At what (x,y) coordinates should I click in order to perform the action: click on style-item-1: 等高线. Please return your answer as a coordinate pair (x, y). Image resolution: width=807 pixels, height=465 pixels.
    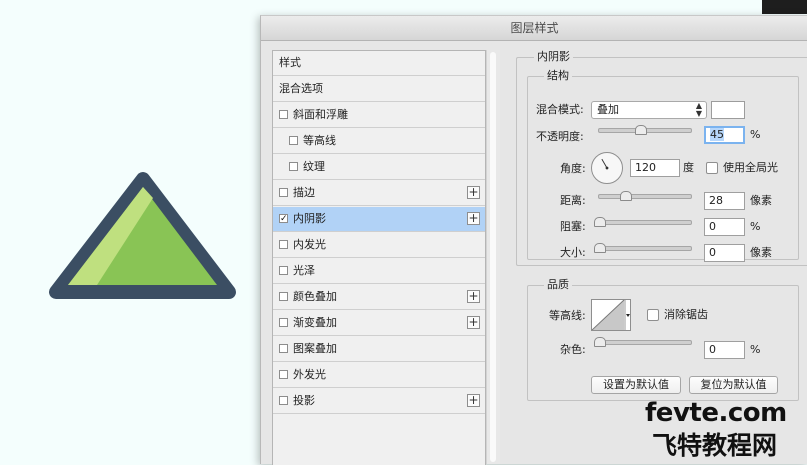
    Looking at the image, I should click on (379, 141).